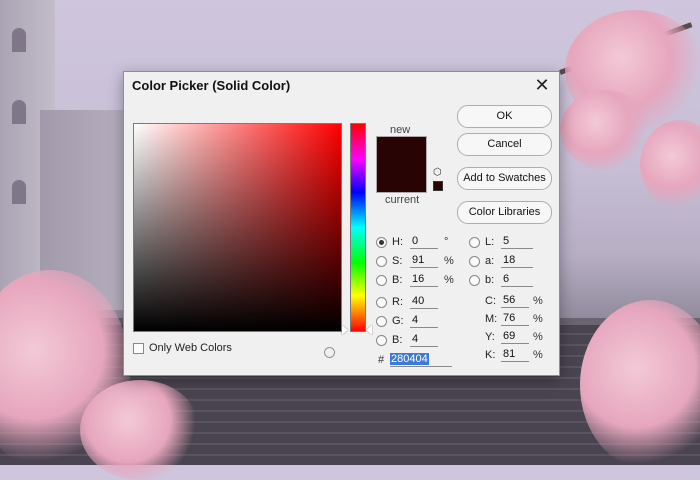 This screenshot has height=480, width=700. What do you see at coordinates (397, 340) in the screenshot?
I see `blue-label: B:` at bounding box center [397, 340].